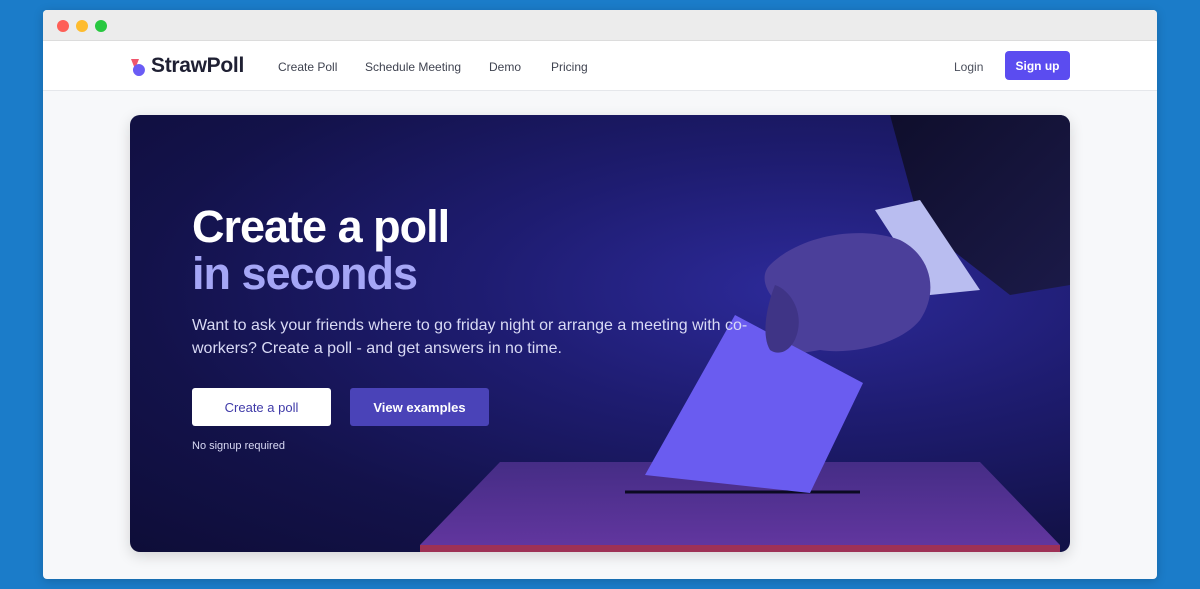  I want to click on hero-title: Create a poll in seconds, so click(321, 250).